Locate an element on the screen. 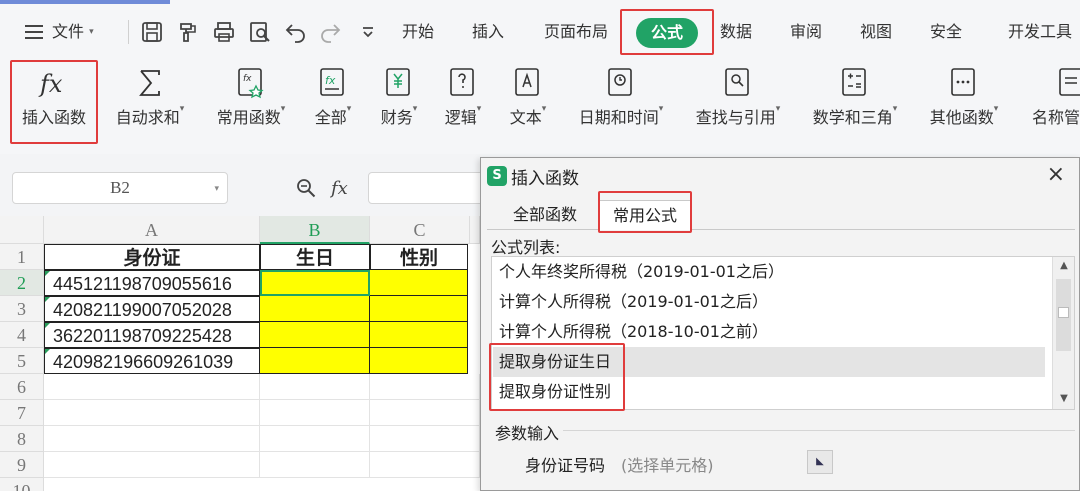 The height and width of the screenshot is (491, 1080). math-functions-button: 数学和三角▾ is located at coordinates (855, 108).